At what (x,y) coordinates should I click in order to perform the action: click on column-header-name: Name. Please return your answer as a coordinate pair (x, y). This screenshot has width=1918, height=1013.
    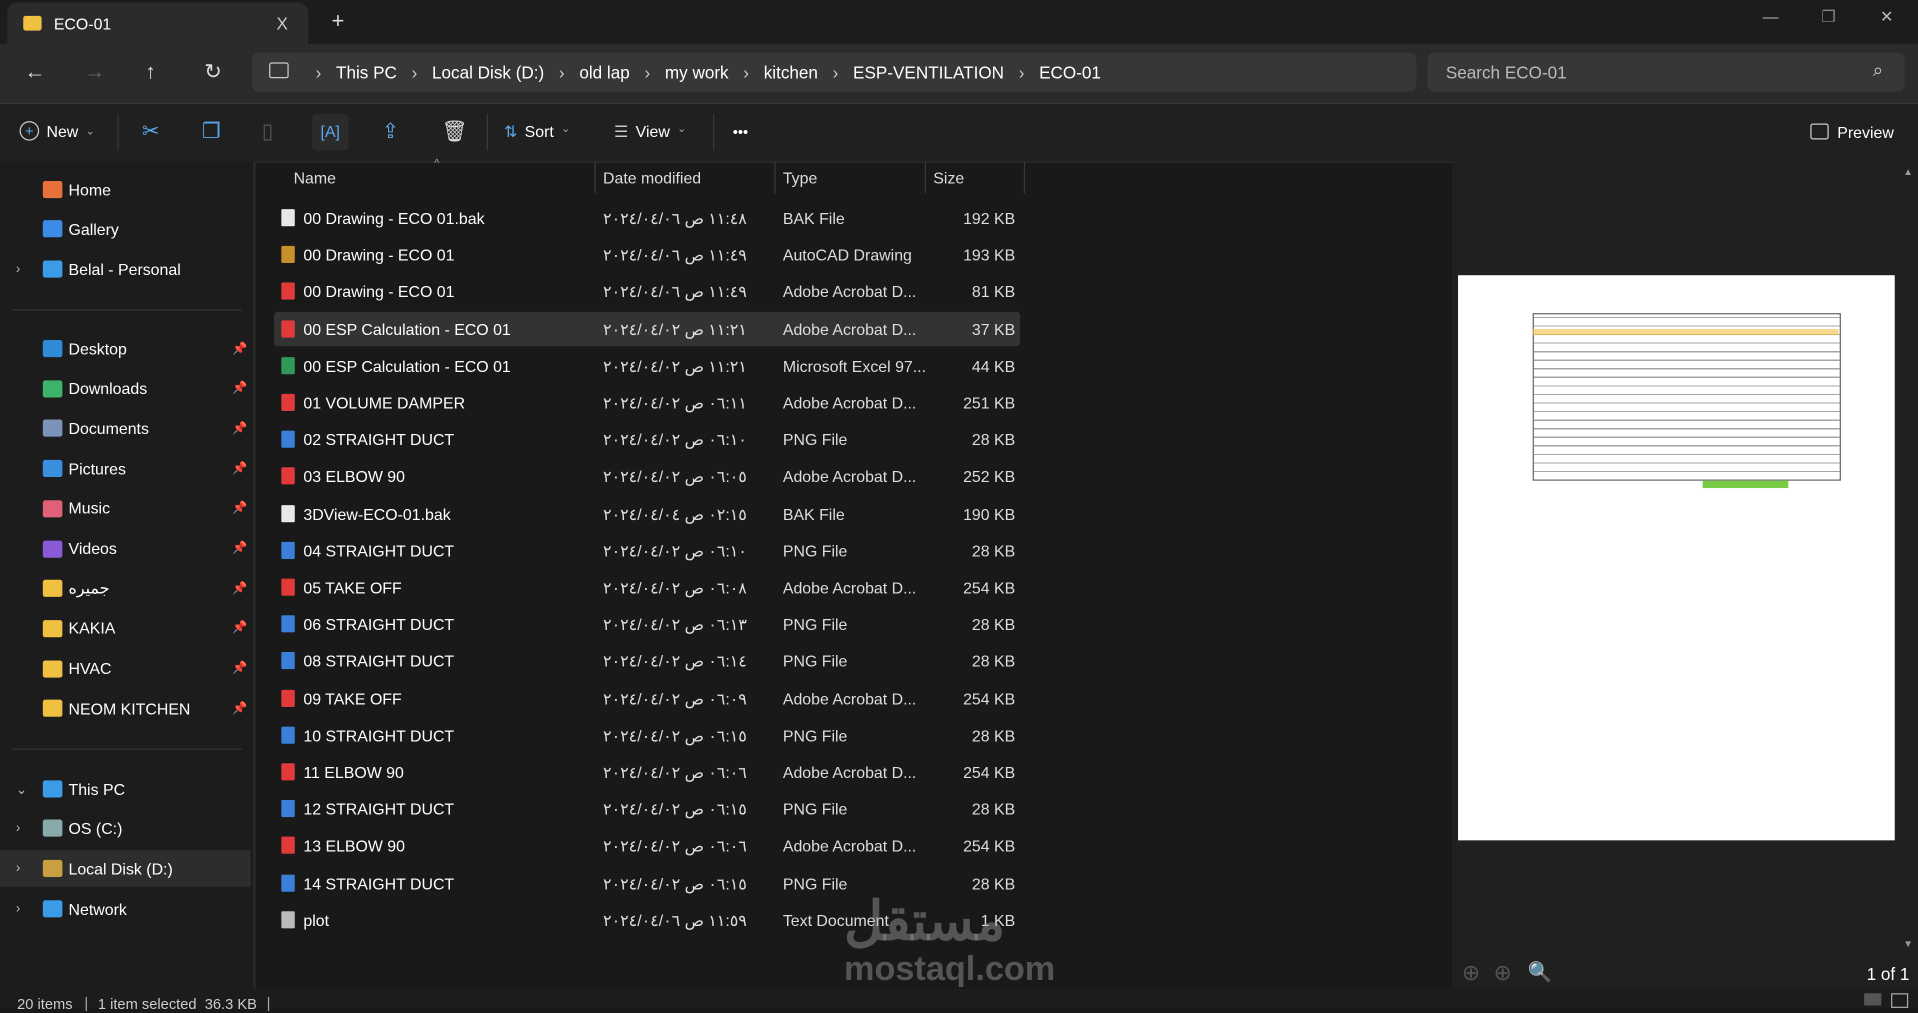
    Looking at the image, I should click on (315, 185).